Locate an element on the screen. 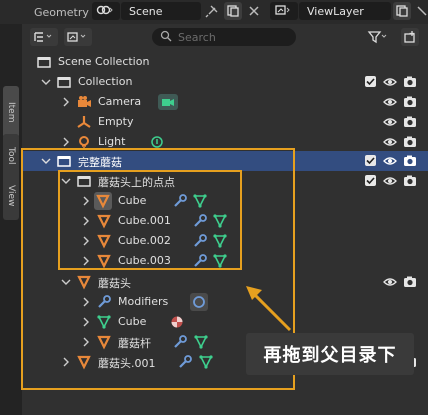  annotation-text: 再拖到父目录下 is located at coordinates (330, 355).